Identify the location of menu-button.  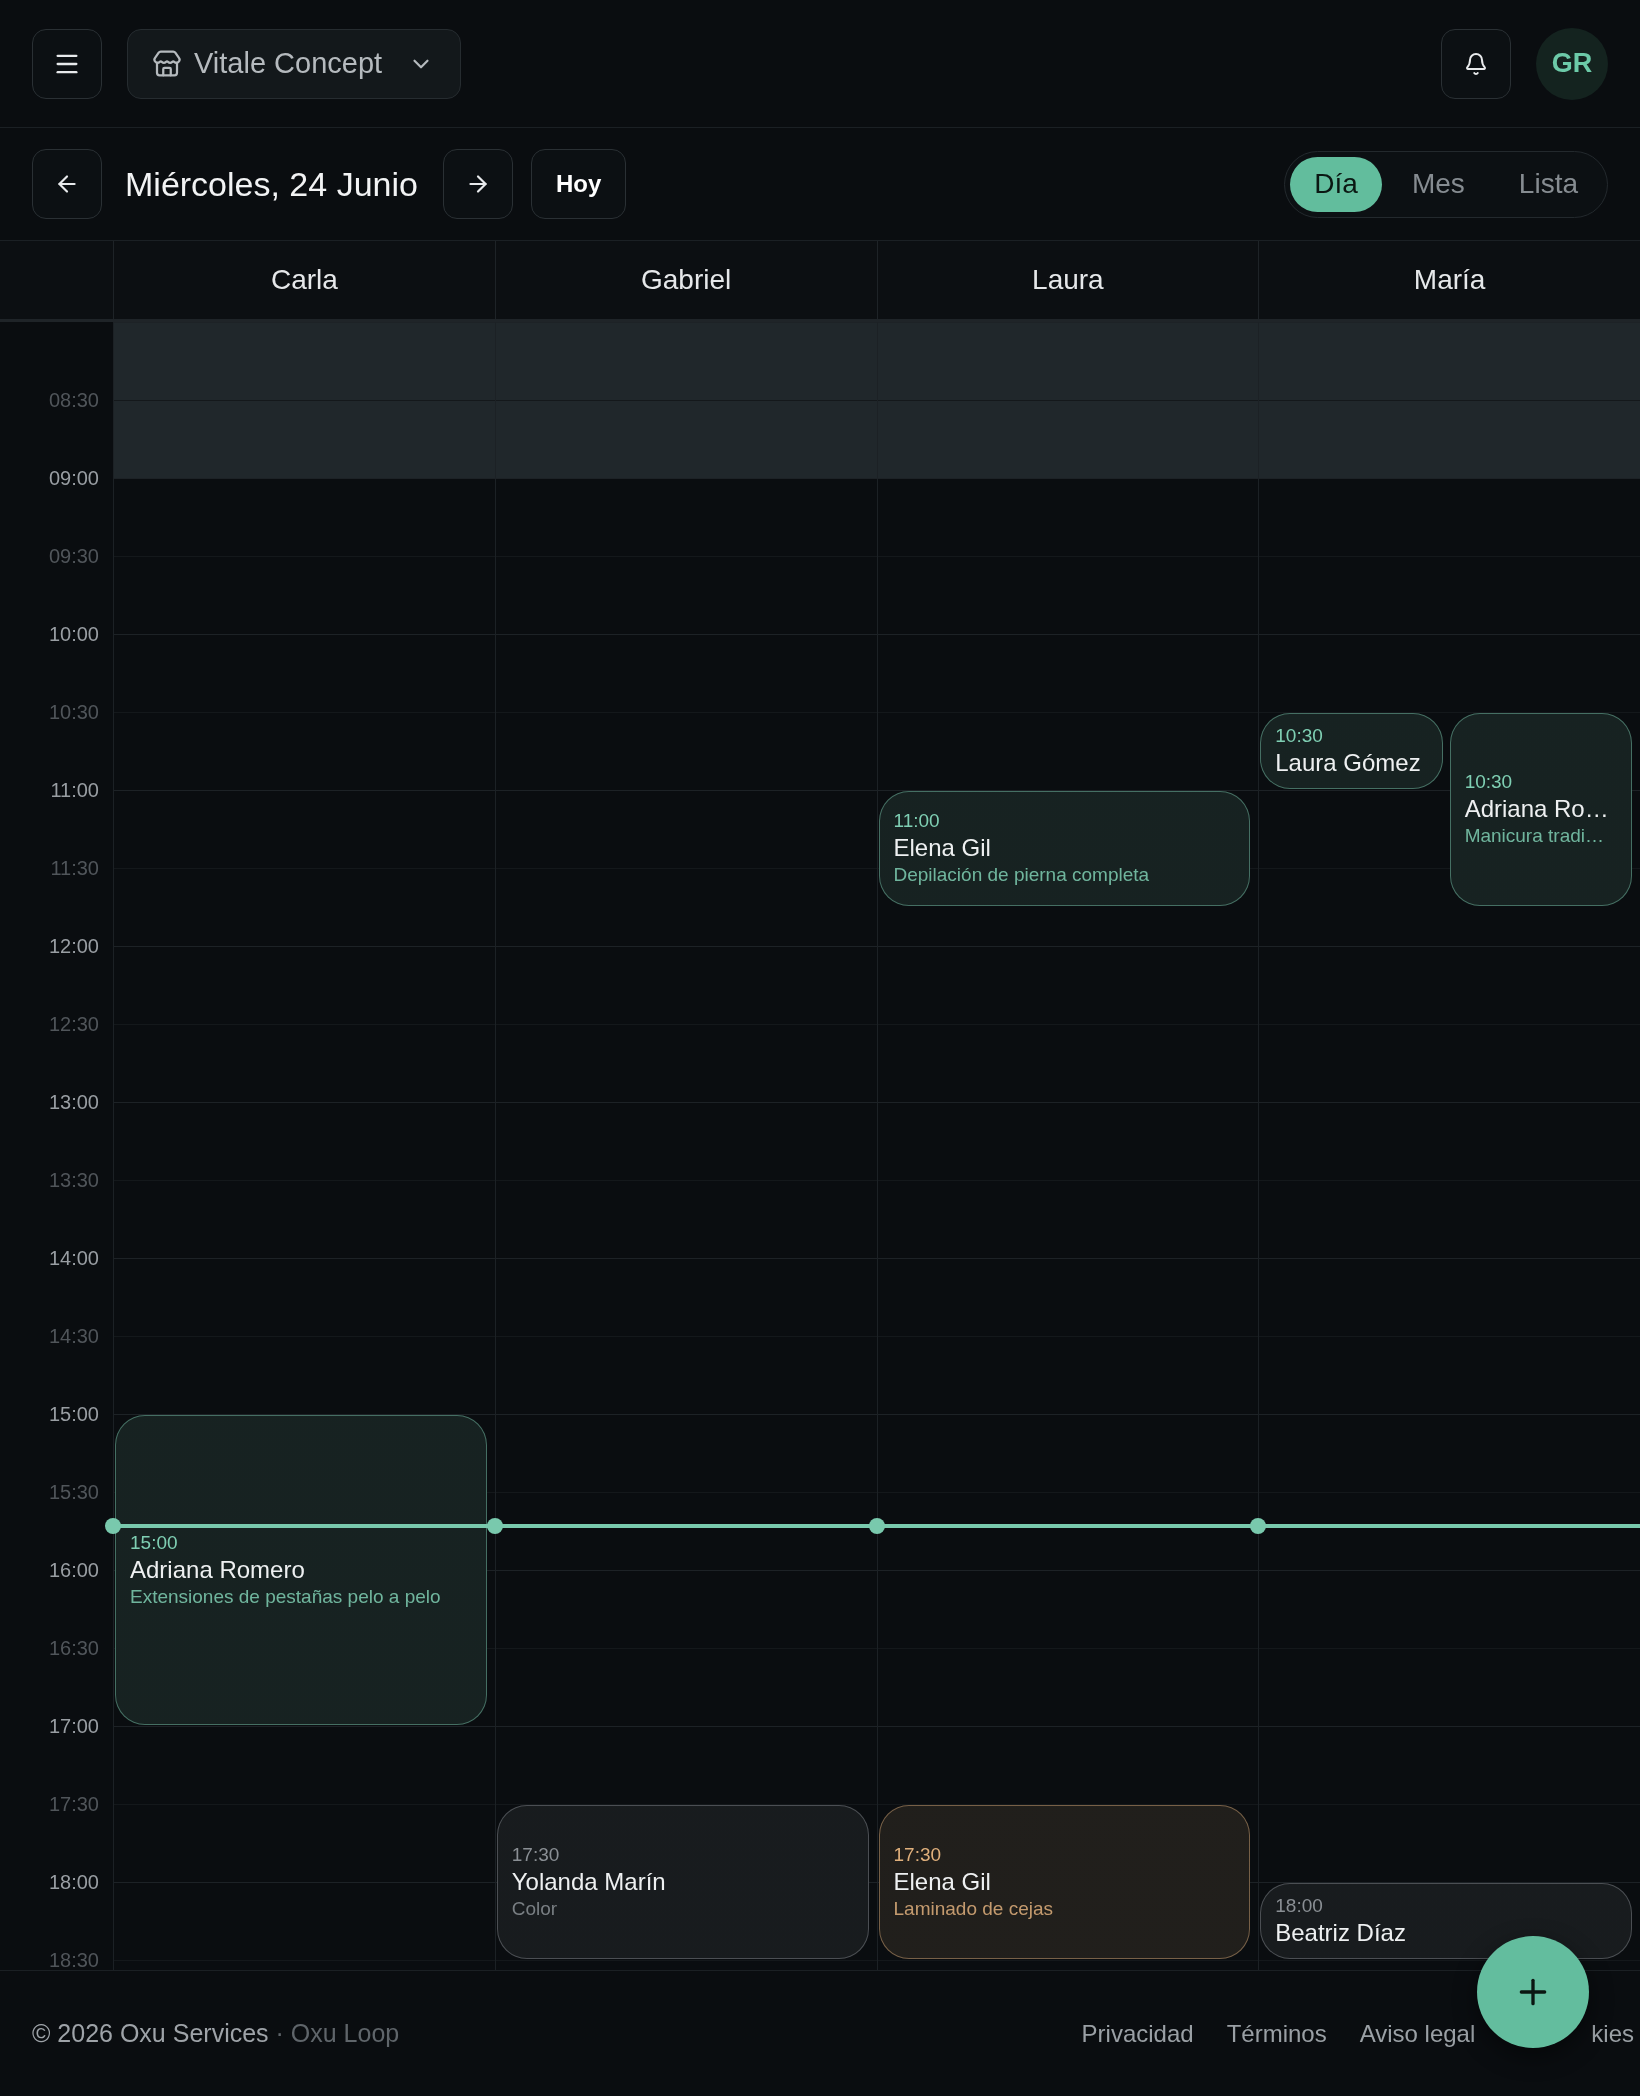
(67, 63).